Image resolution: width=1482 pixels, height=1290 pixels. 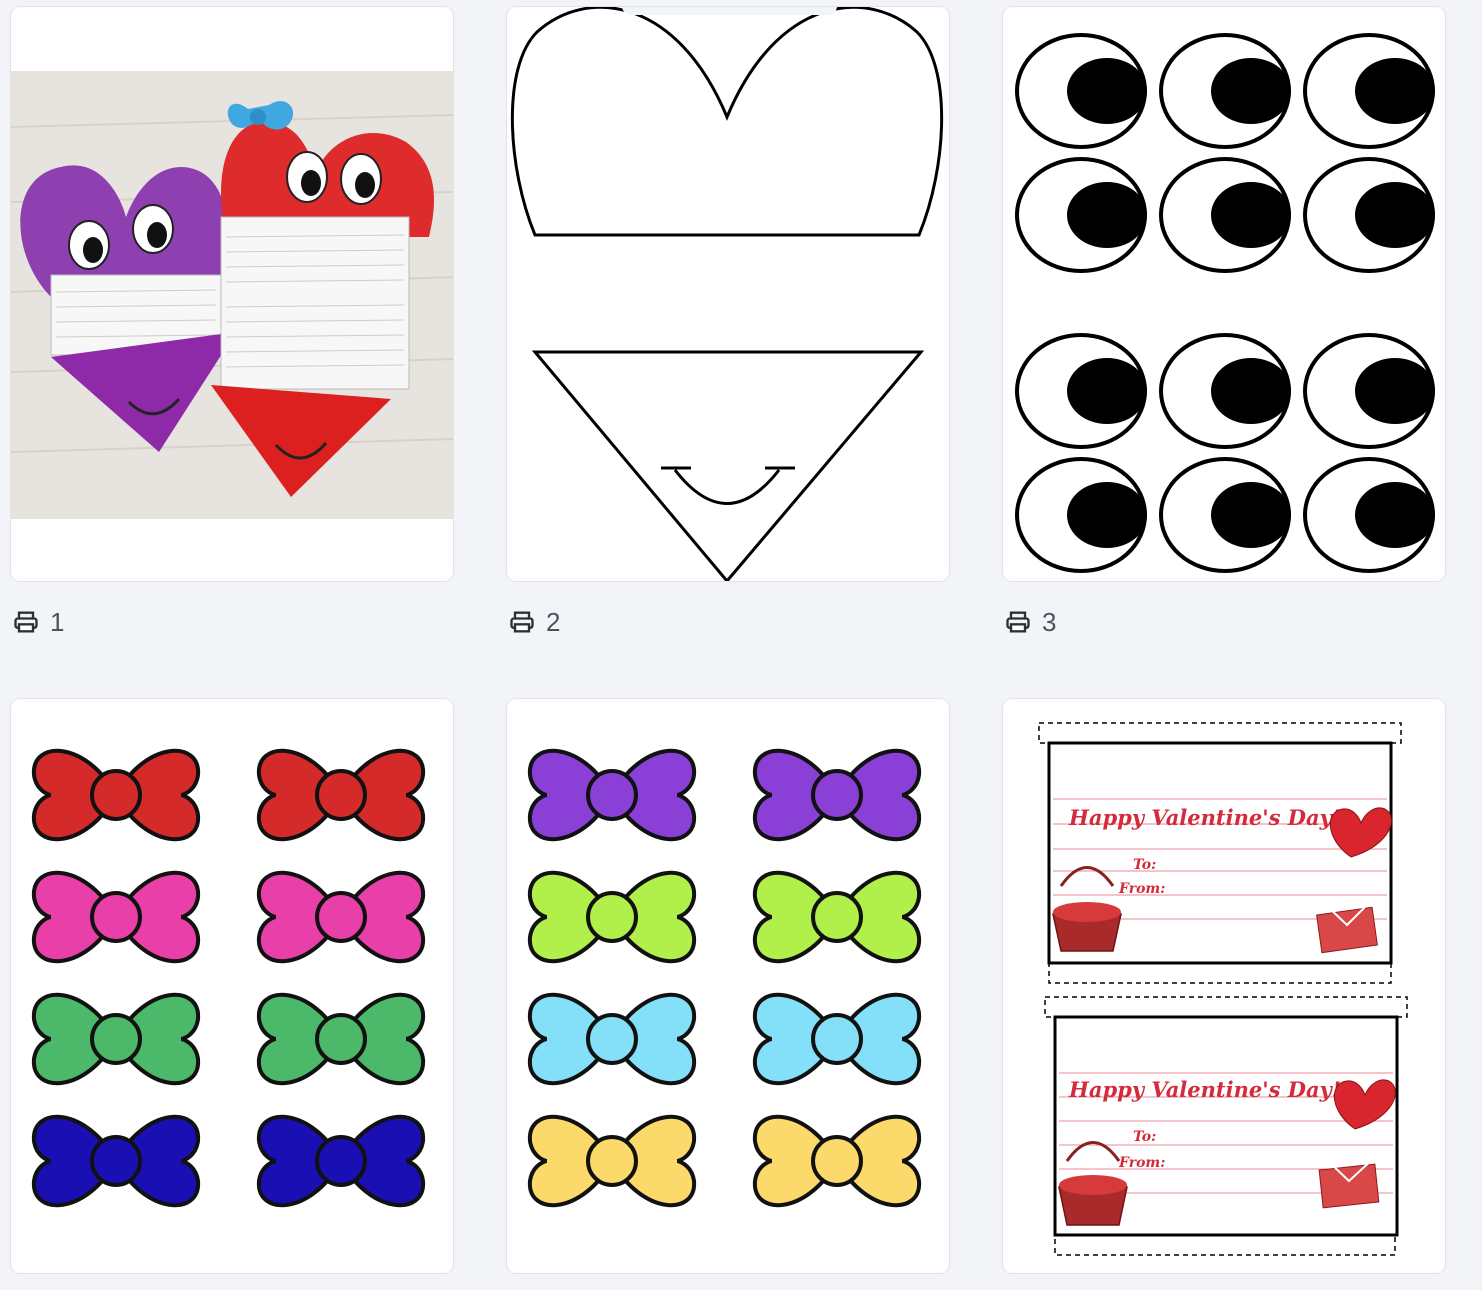 I want to click on thumbnail-card-6: Happy Valentine's Day! To: From, so click(x=1224, y=986).